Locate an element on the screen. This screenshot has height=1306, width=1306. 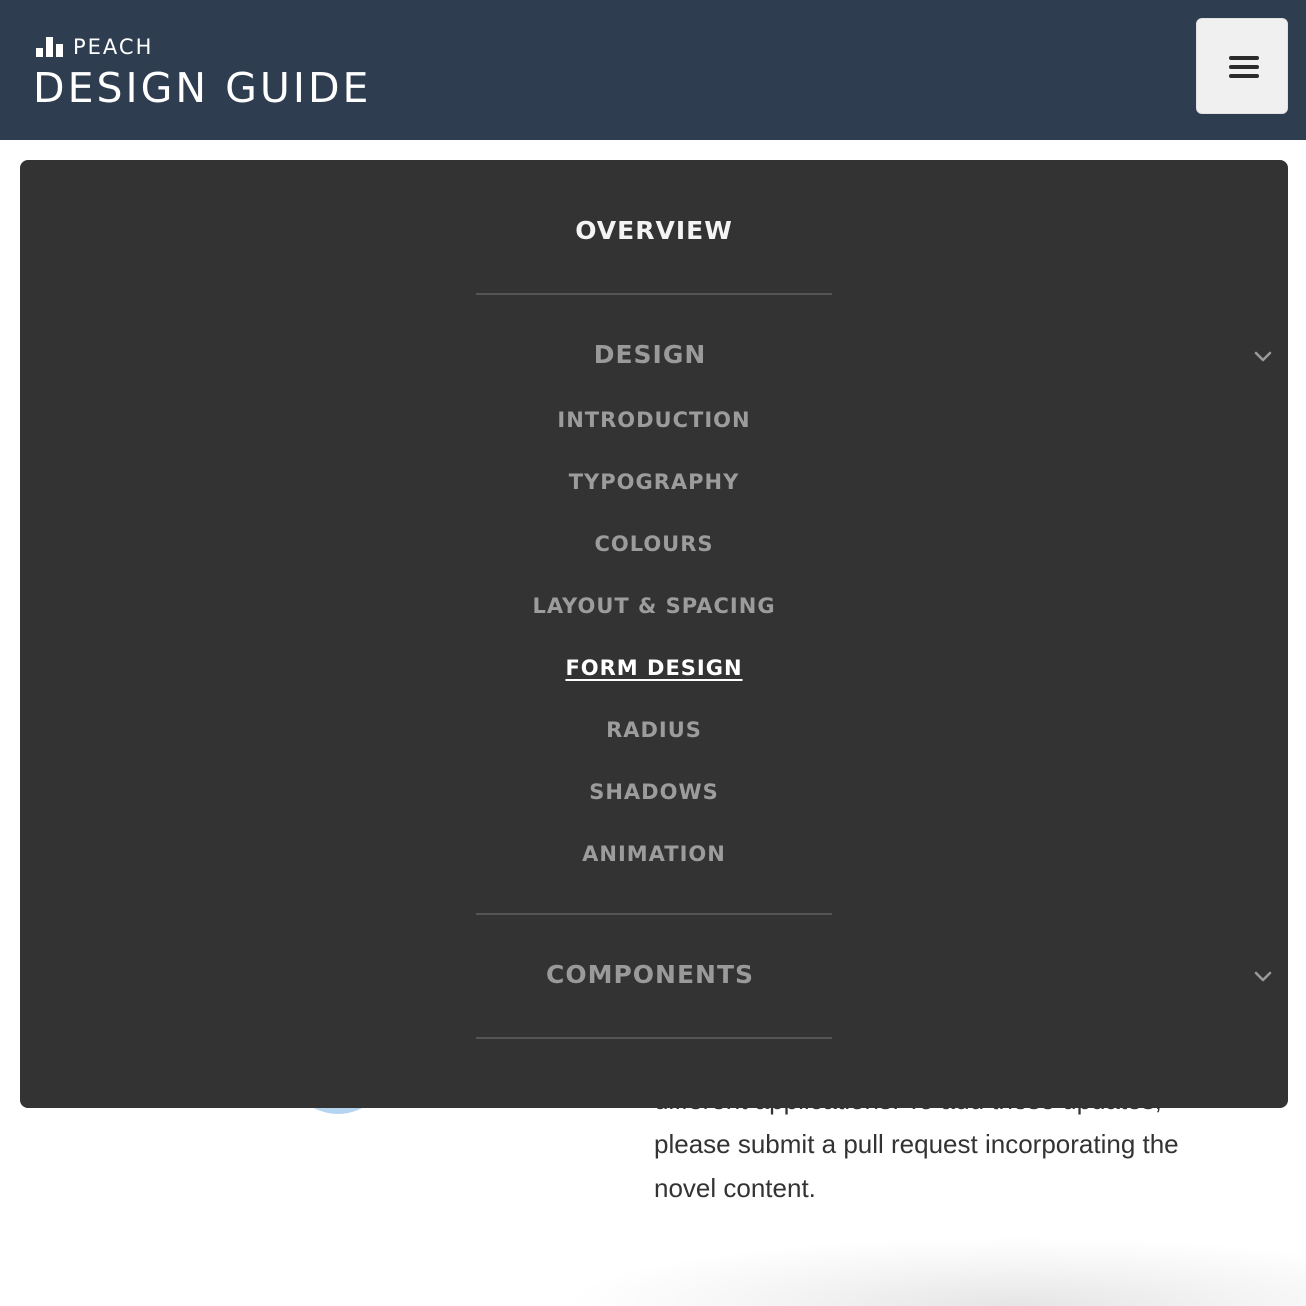
menu-toggle-button is located at coordinates (1242, 66).